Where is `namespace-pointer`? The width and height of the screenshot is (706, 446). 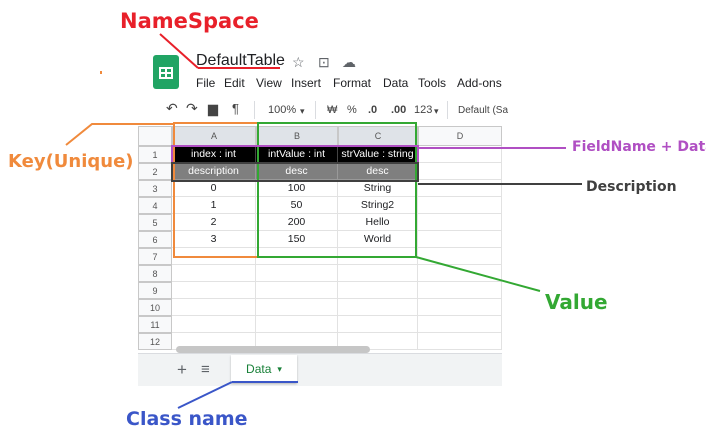
namespace-pointer is located at coordinates (179, 51).